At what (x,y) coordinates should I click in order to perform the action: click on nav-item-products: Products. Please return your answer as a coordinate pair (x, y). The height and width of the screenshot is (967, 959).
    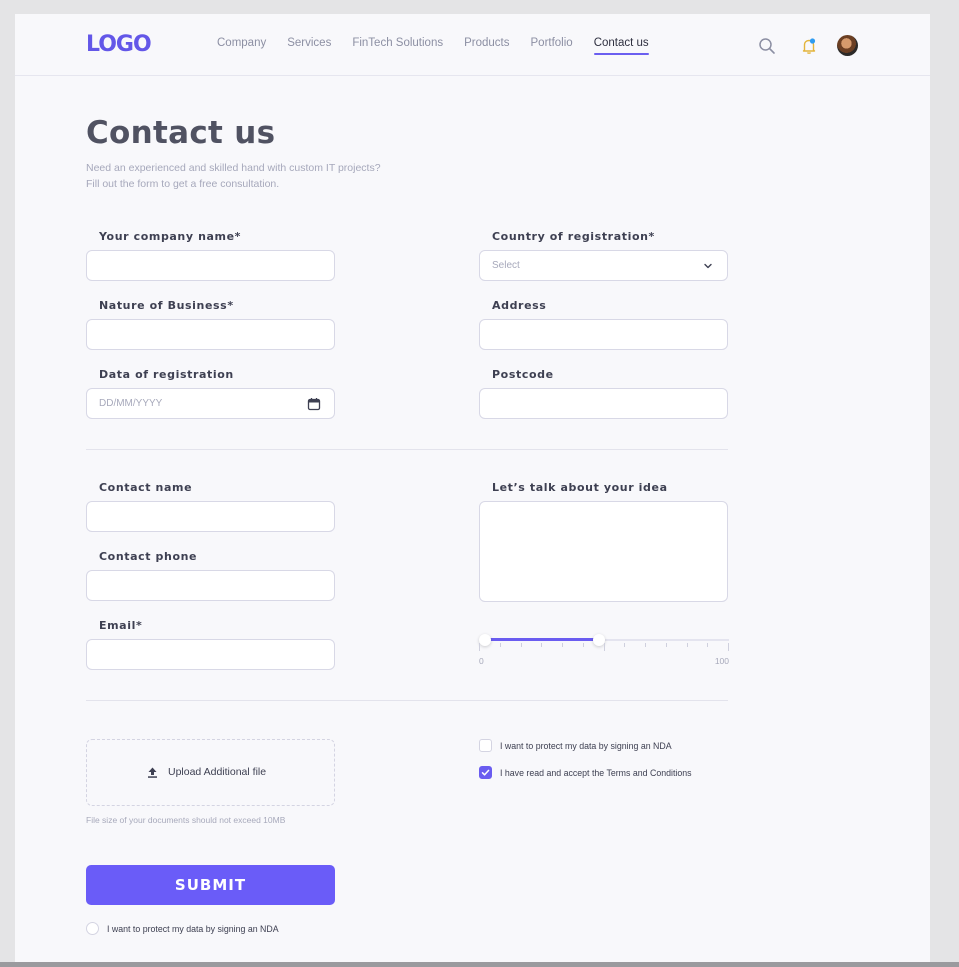
    Looking at the image, I should click on (486, 46).